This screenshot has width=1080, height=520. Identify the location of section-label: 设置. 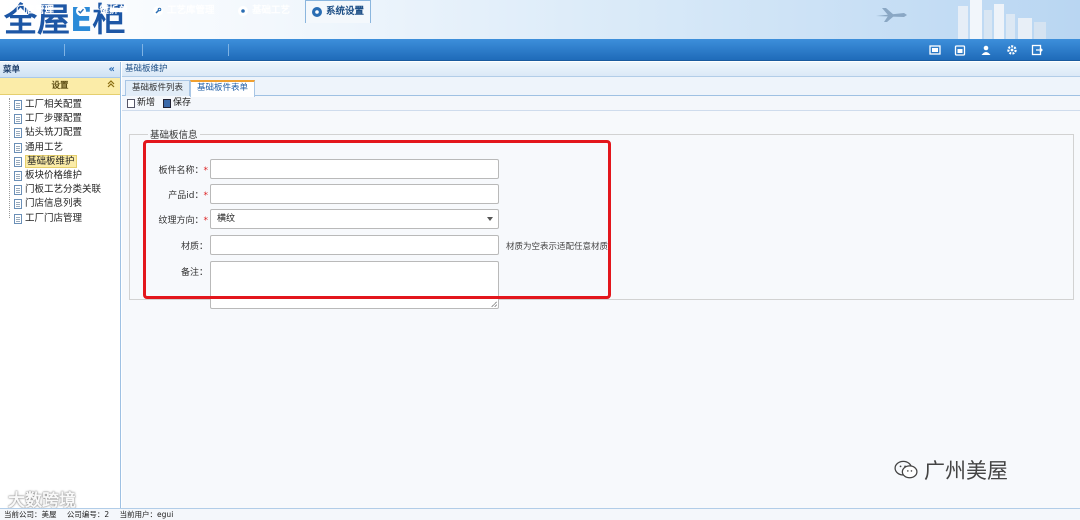
(60, 86).